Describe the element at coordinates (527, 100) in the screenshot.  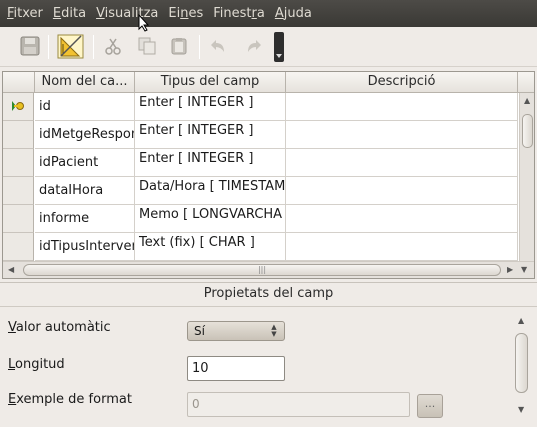
I see `scroll-up-arrow-icon: ▲` at that location.